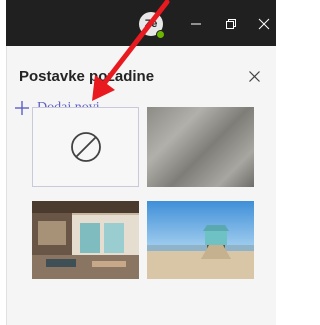 This screenshot has height=325, width=320. I want to click on panel-close-button, so click(254, 76).